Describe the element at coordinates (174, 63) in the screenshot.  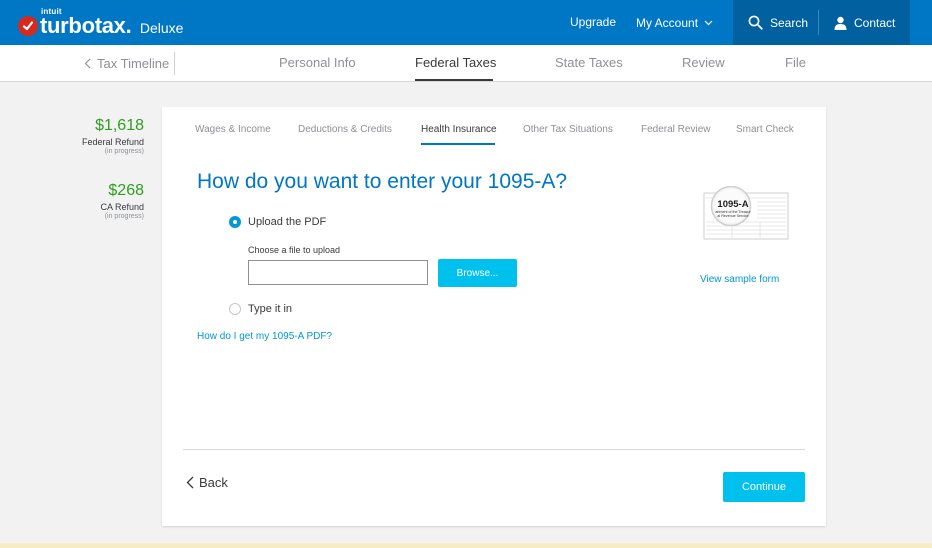
I see `nav-divider` at that location.